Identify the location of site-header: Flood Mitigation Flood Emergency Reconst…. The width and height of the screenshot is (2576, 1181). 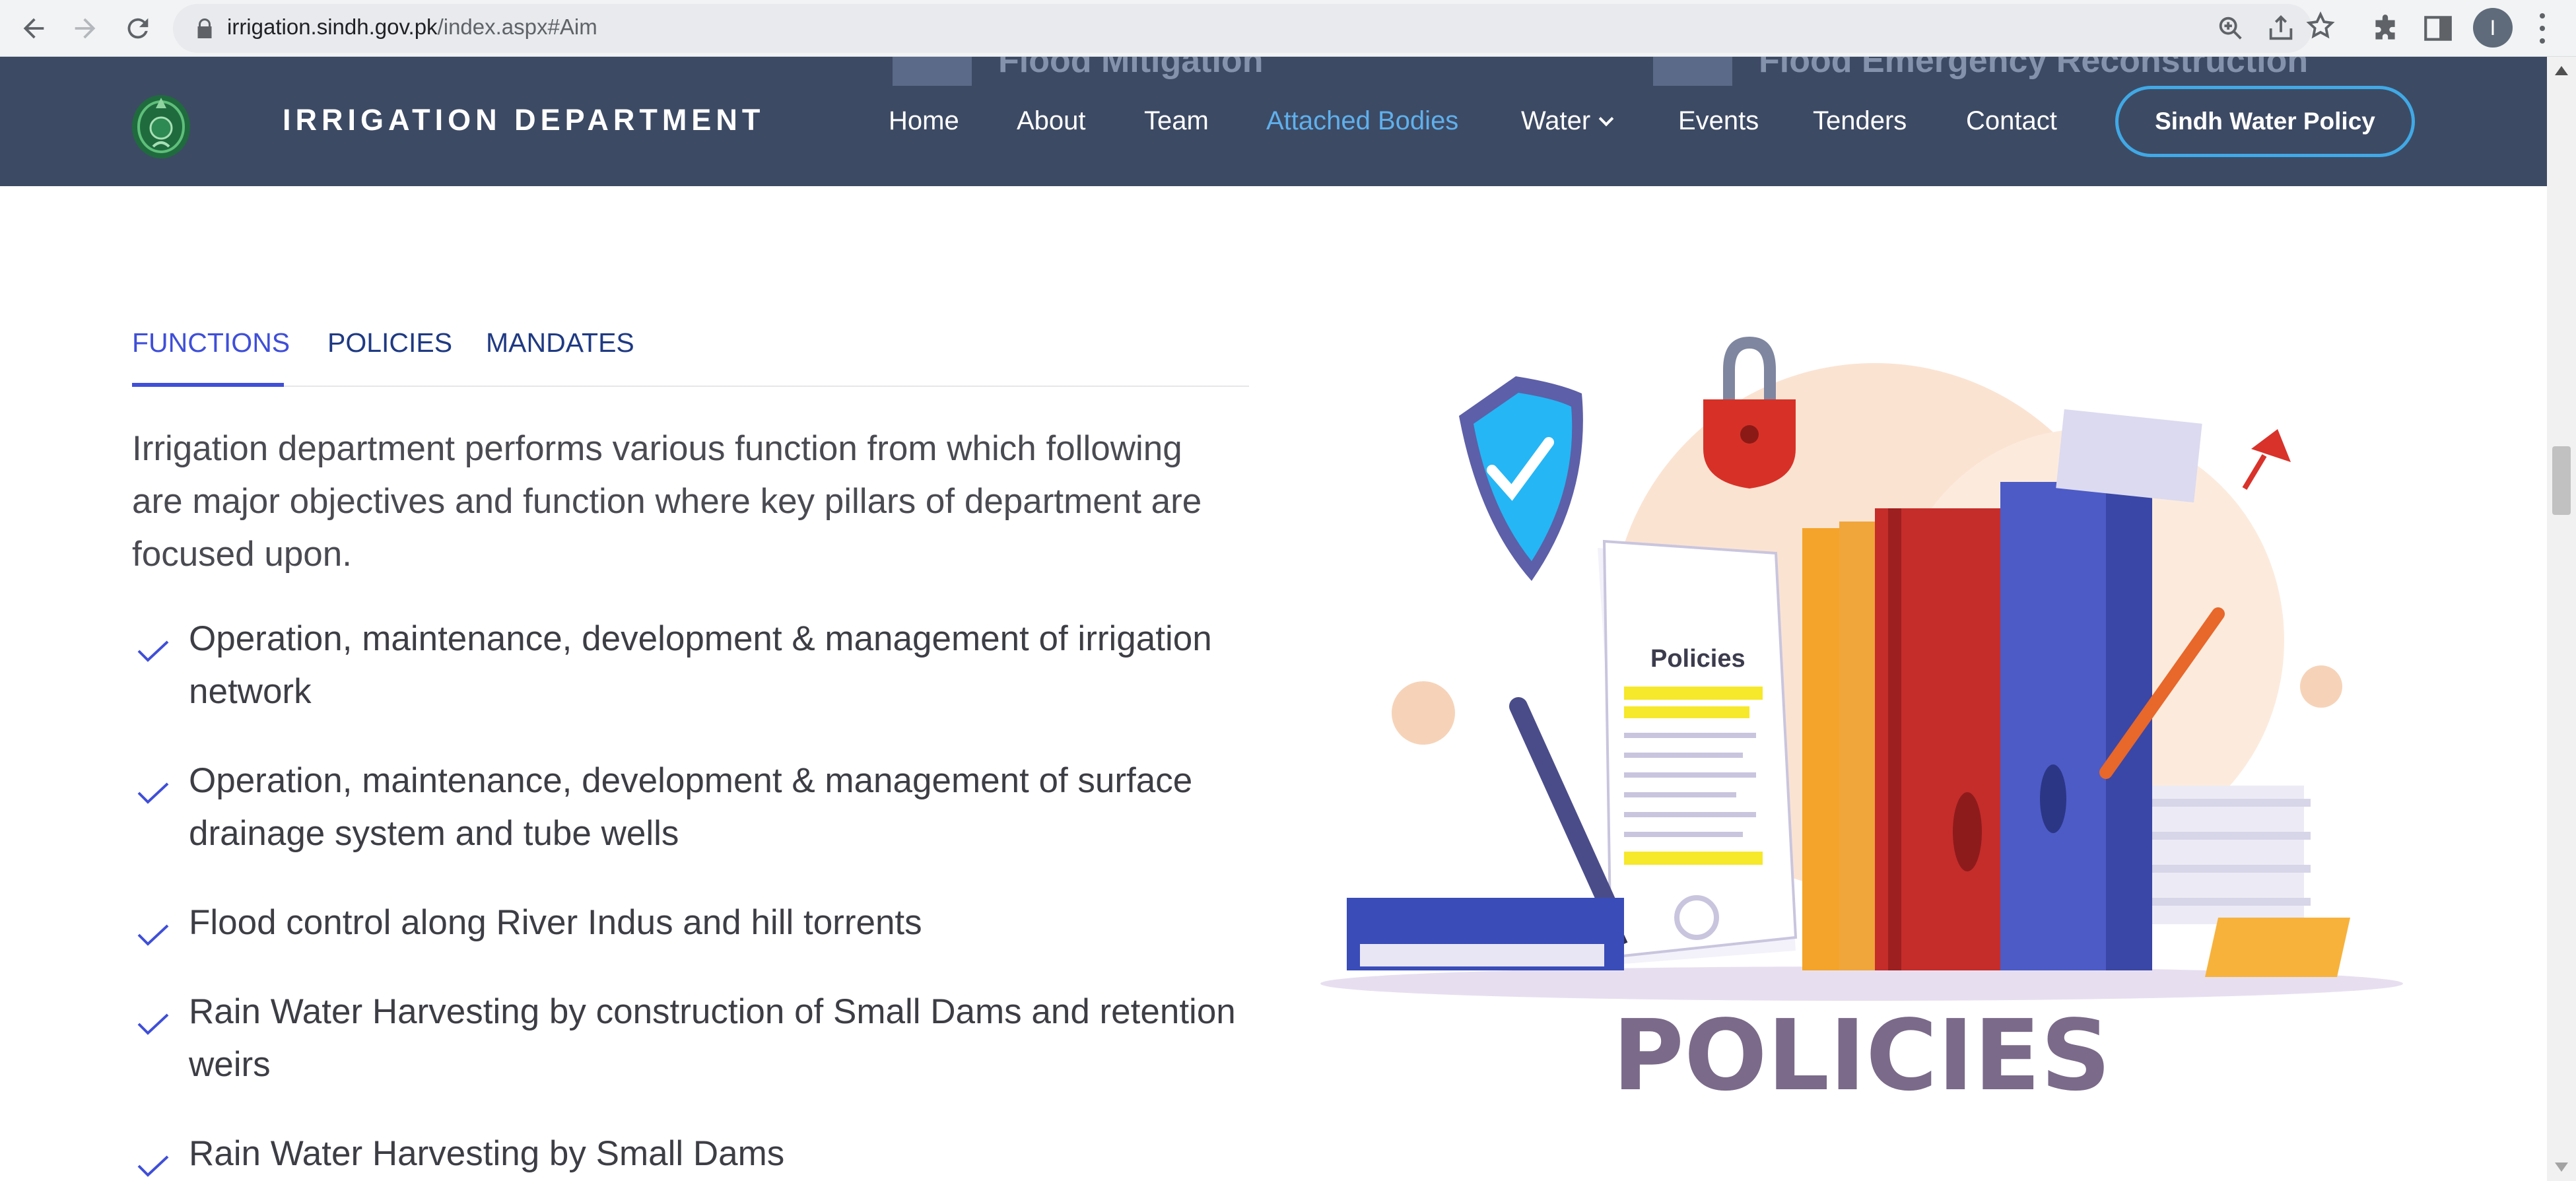
(1273, 121).